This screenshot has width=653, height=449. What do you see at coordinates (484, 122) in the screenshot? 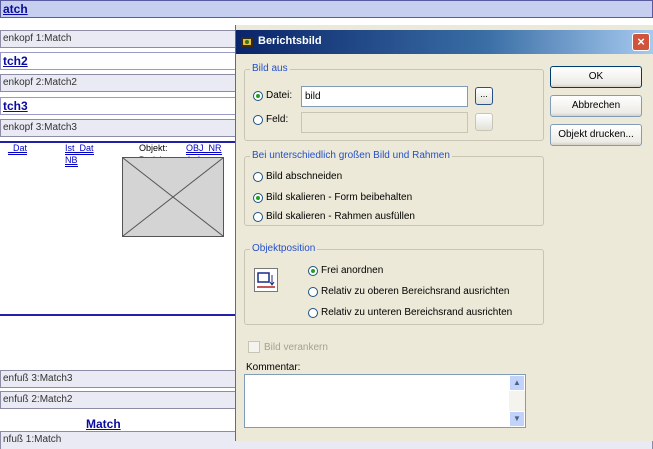
I see `feld-browse-button` at bounding box center [484, 122].